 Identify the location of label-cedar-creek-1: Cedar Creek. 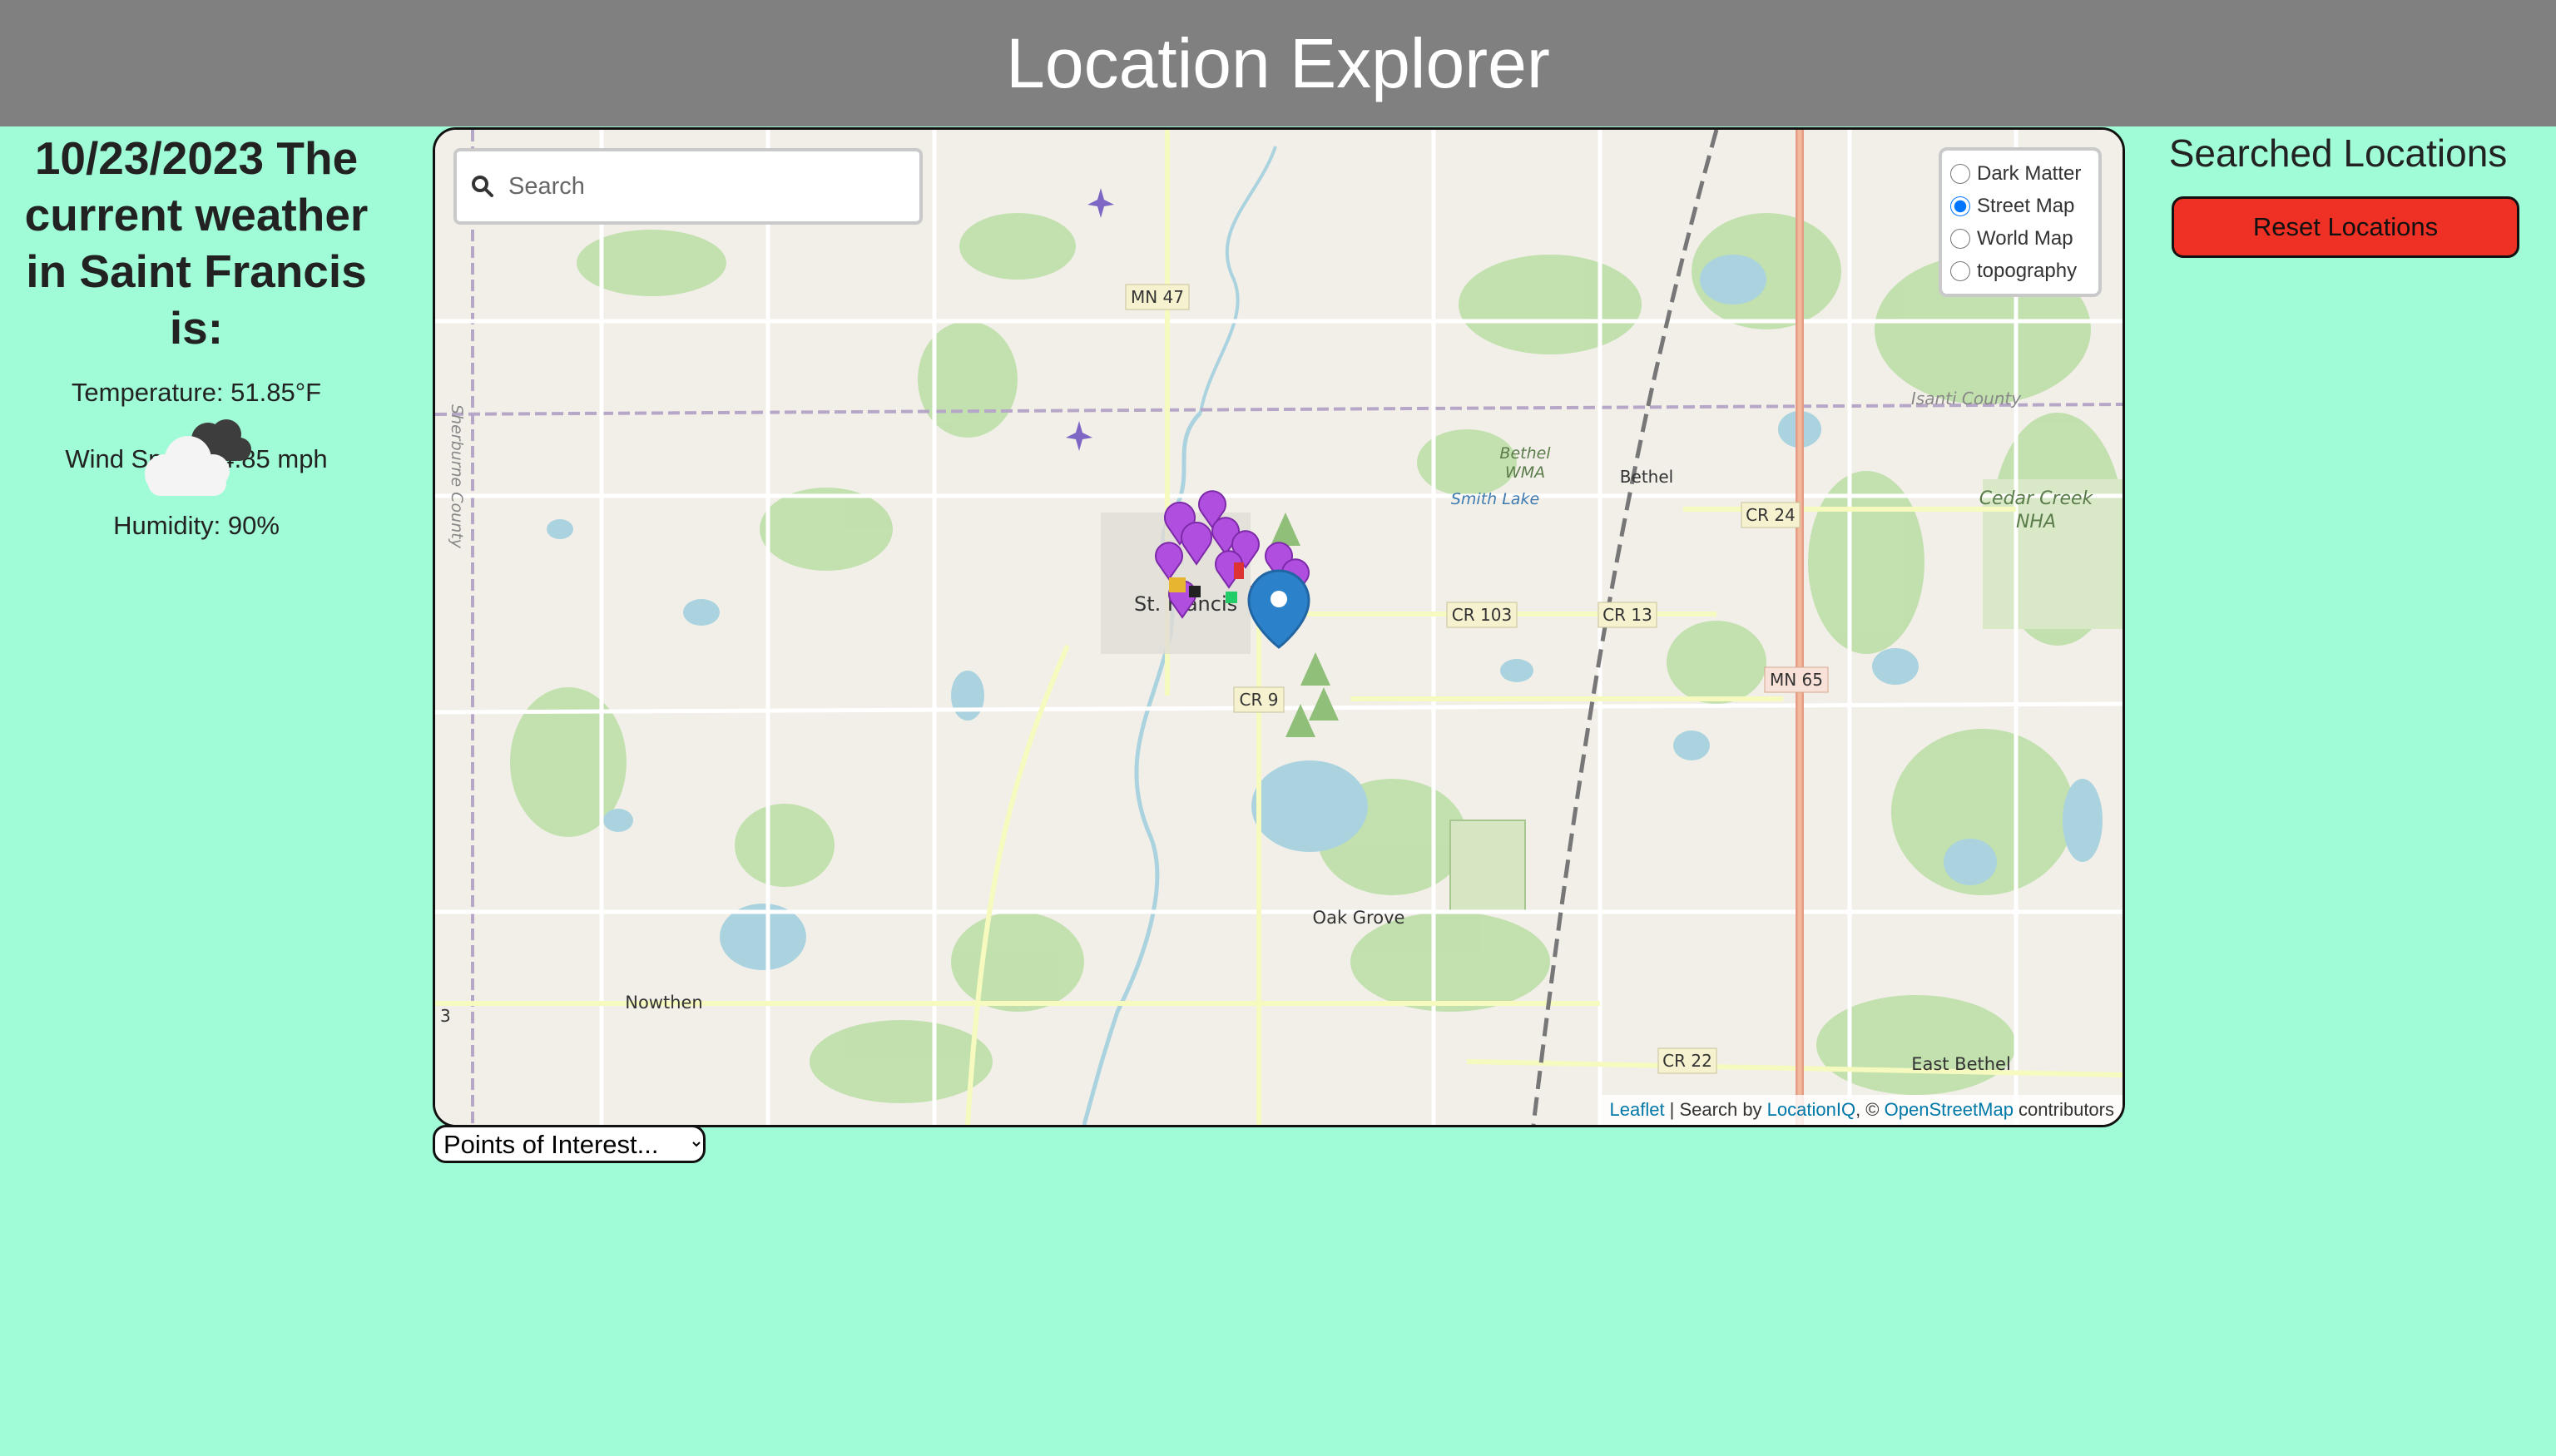
(2037, 498).